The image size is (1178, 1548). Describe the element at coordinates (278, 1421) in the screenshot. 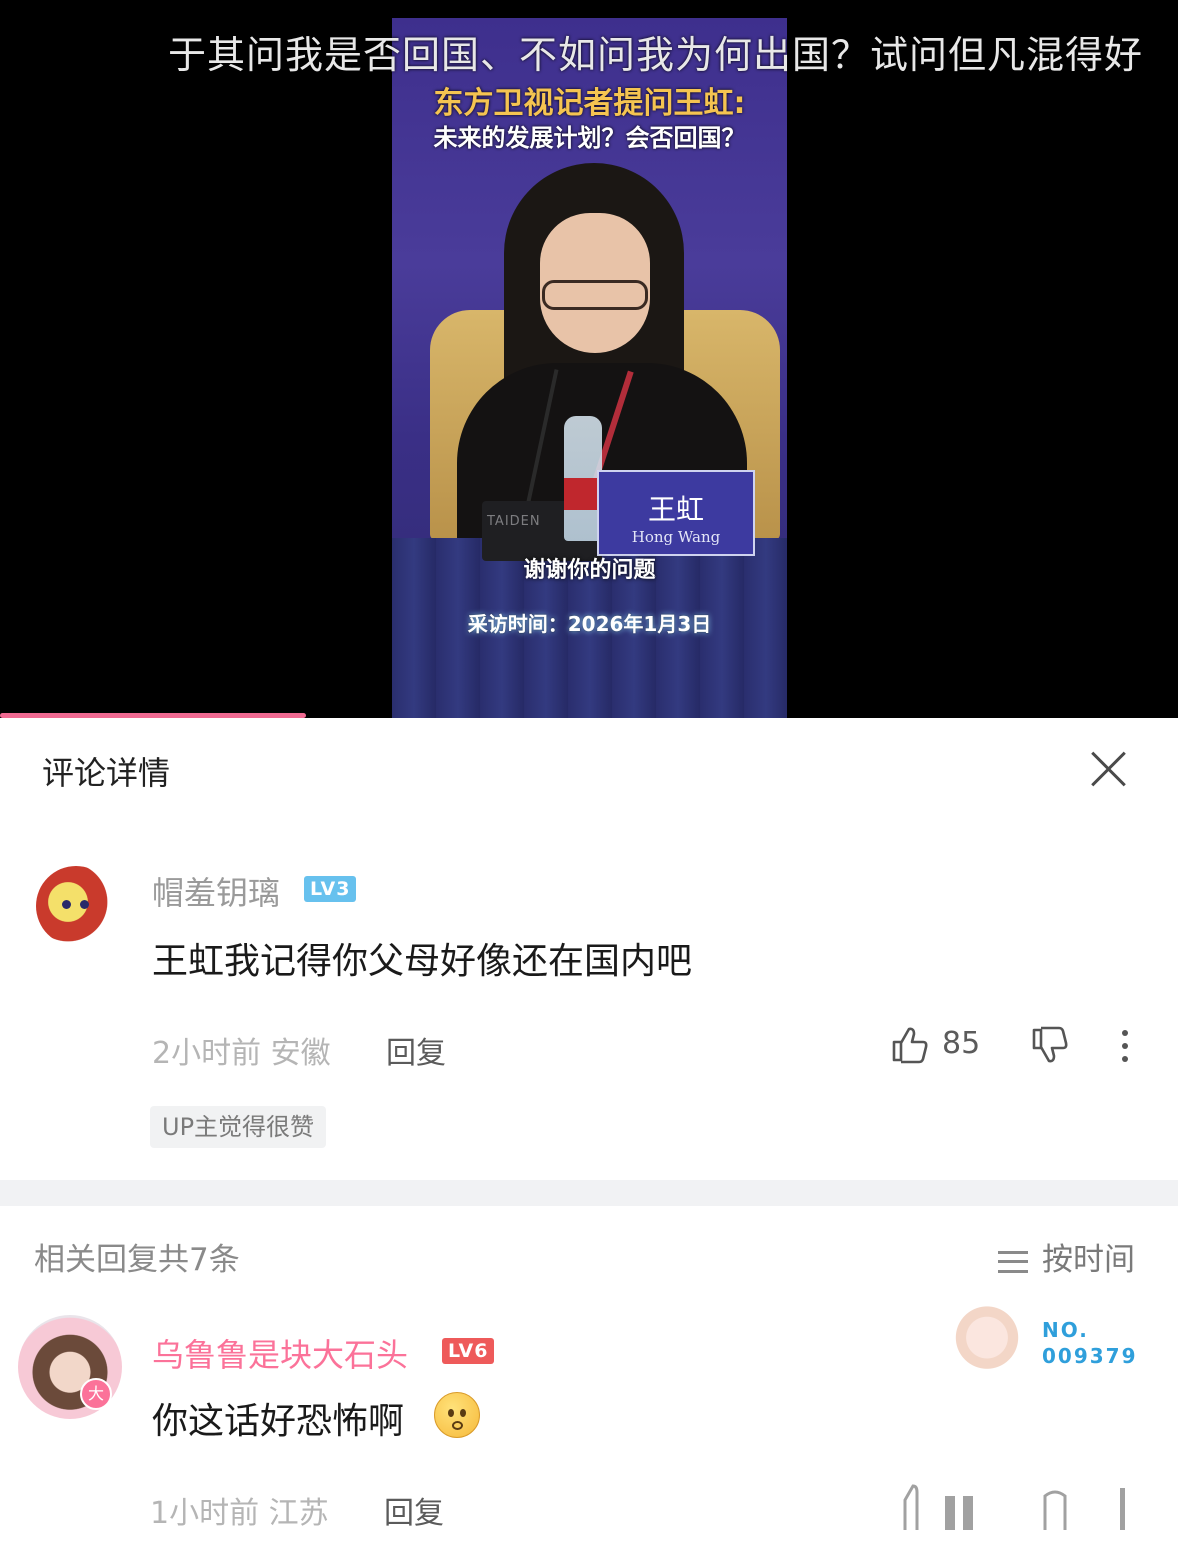

I see `reply-text: 你这话好恐怖啊` at that location.